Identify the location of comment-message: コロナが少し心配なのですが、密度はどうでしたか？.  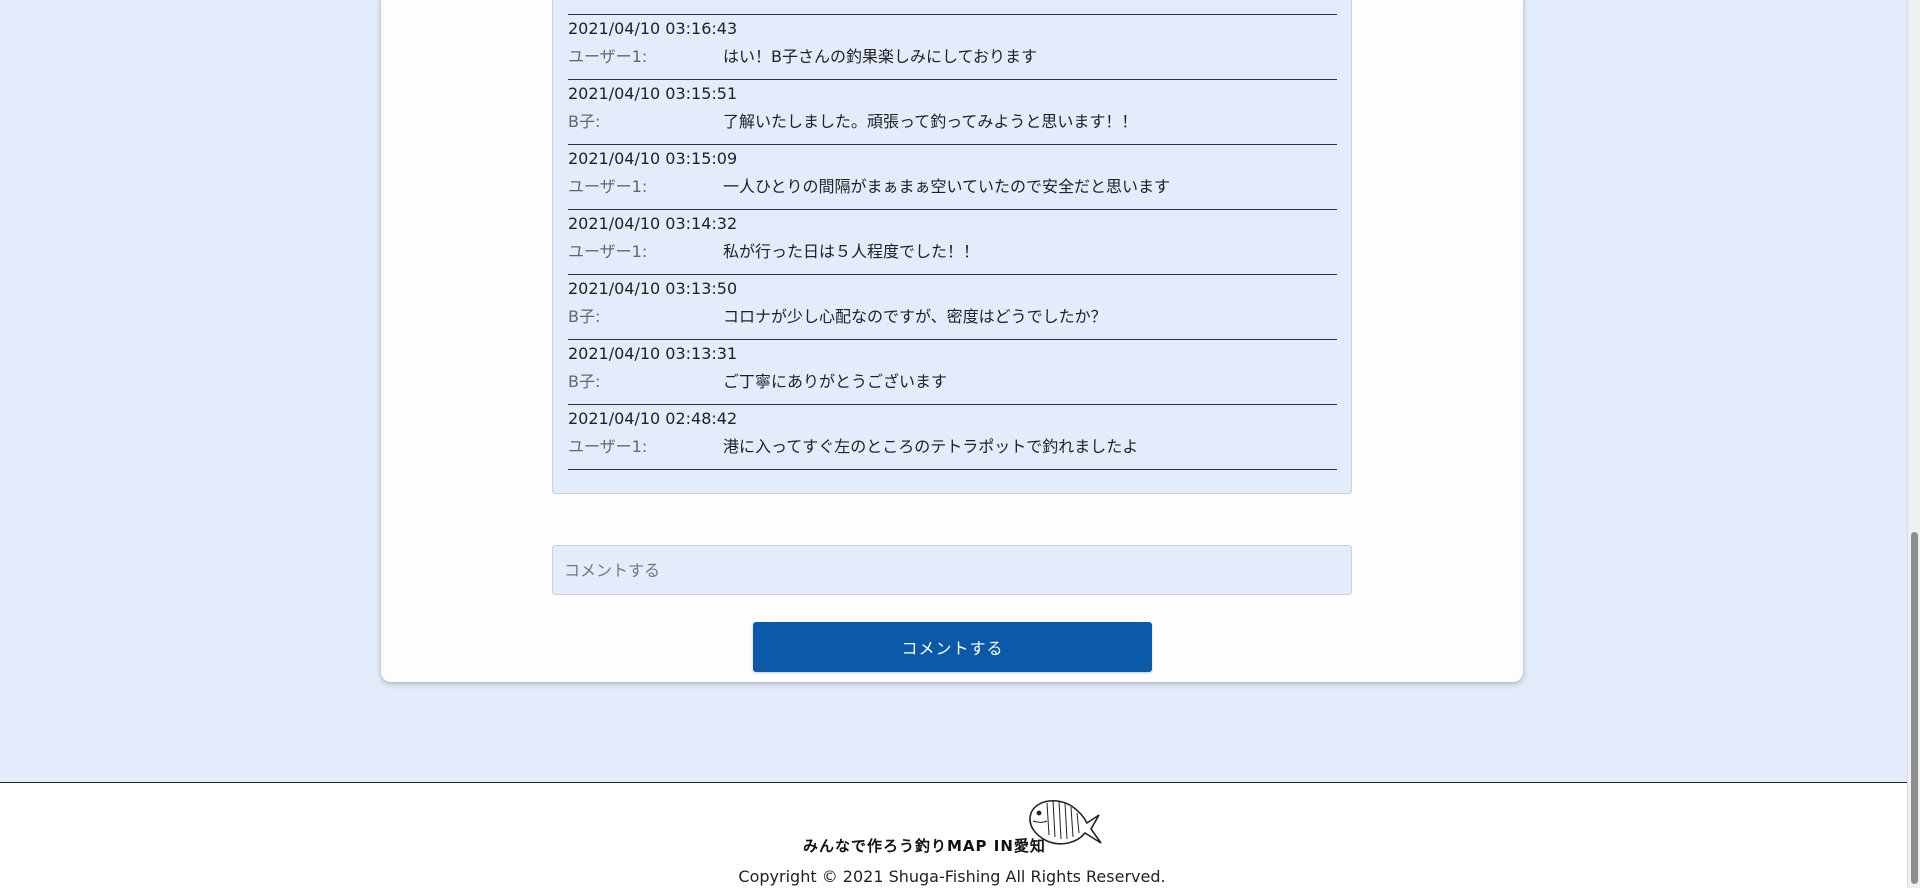
(915, 316).